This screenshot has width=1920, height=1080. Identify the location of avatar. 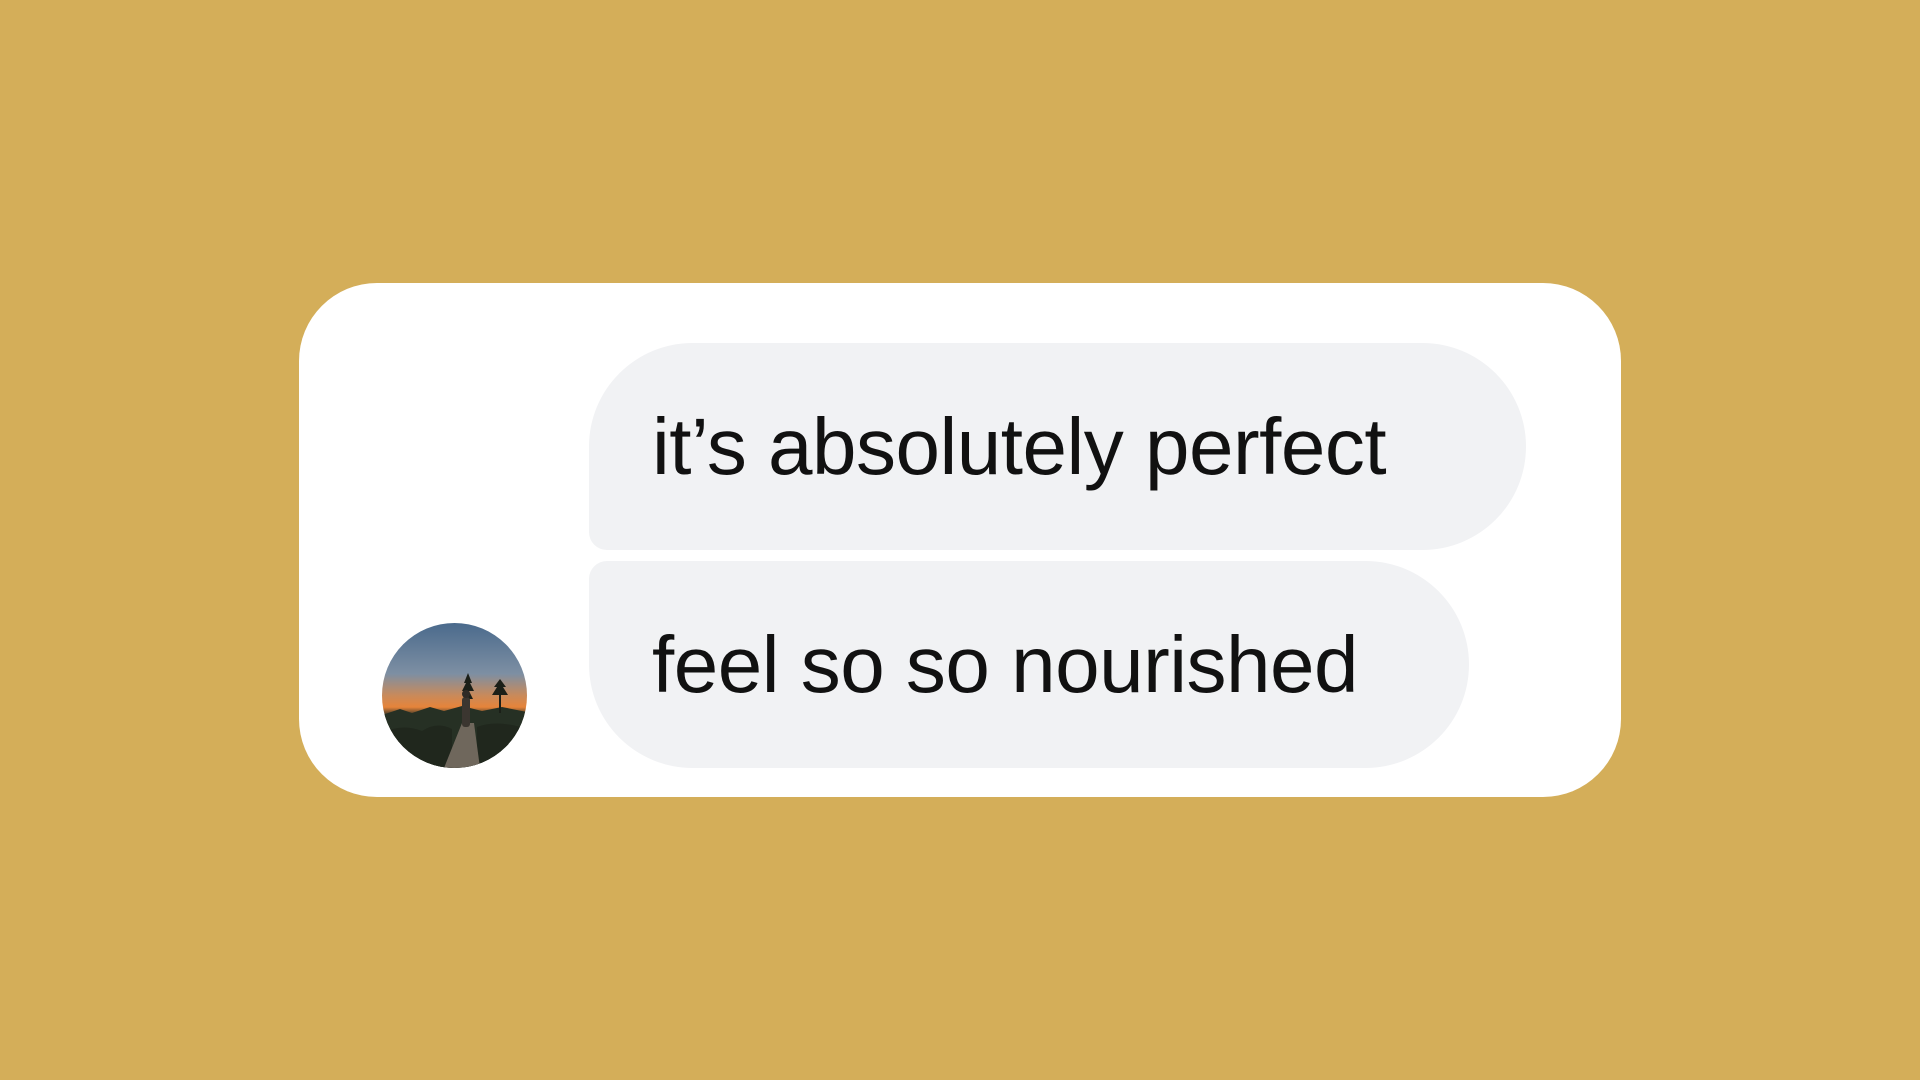
(454, 695).